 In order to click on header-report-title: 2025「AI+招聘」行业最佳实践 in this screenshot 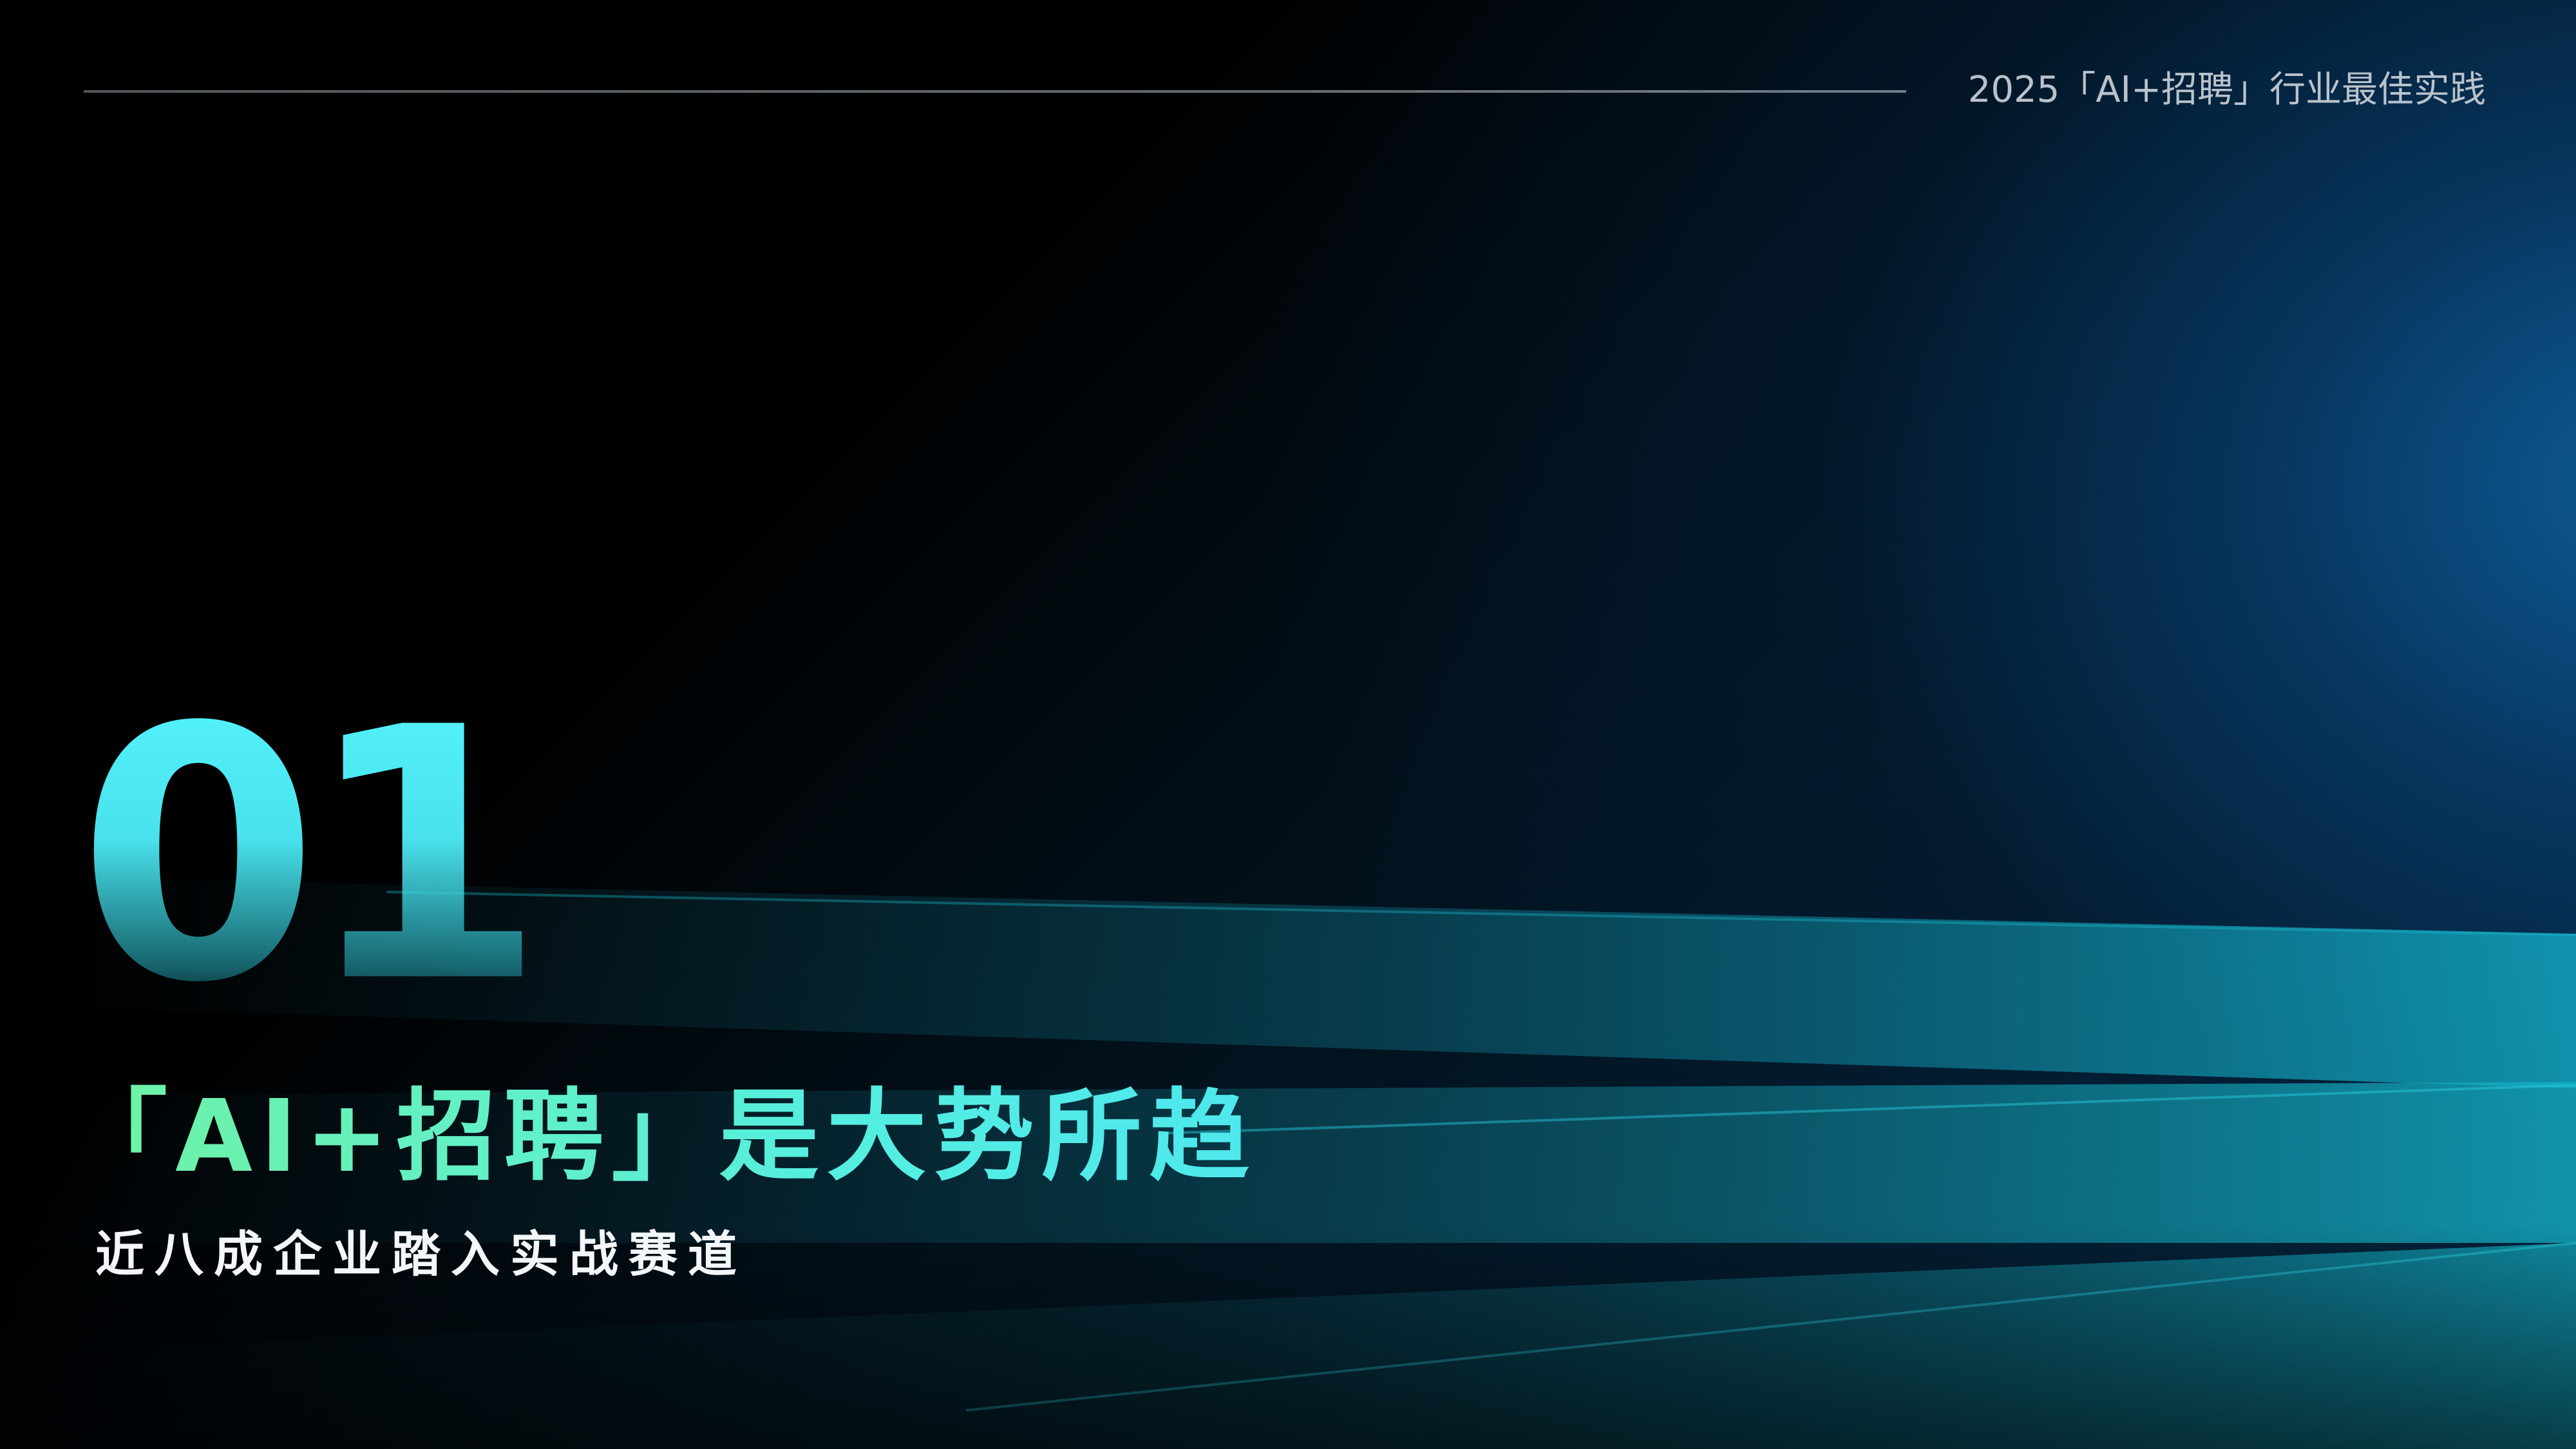, I will do `click(2227, 90)`.